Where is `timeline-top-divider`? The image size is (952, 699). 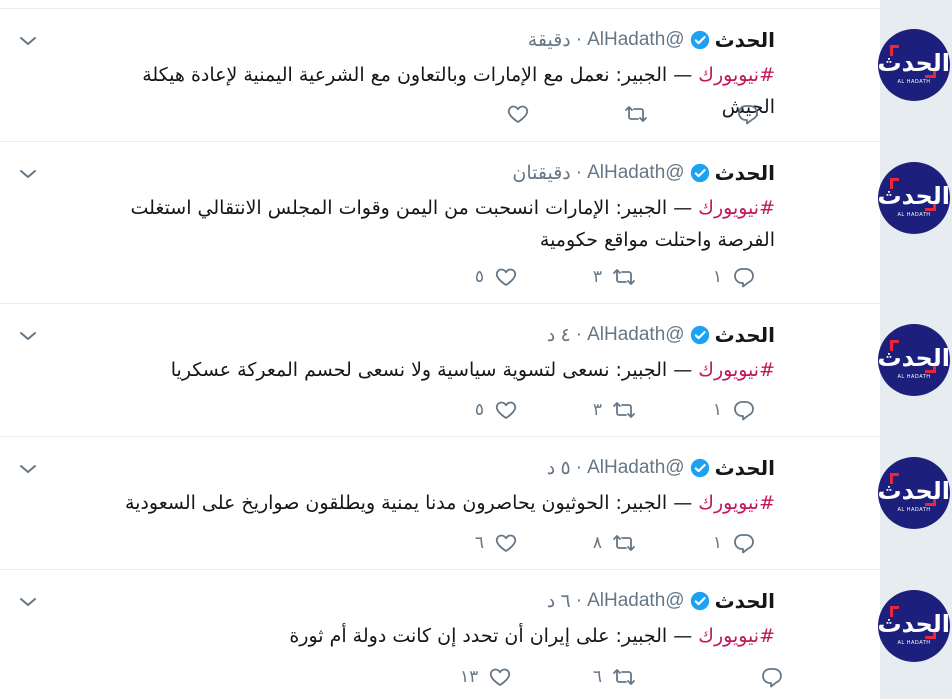
timeline-top-divider is located at coordinates (440, 4).